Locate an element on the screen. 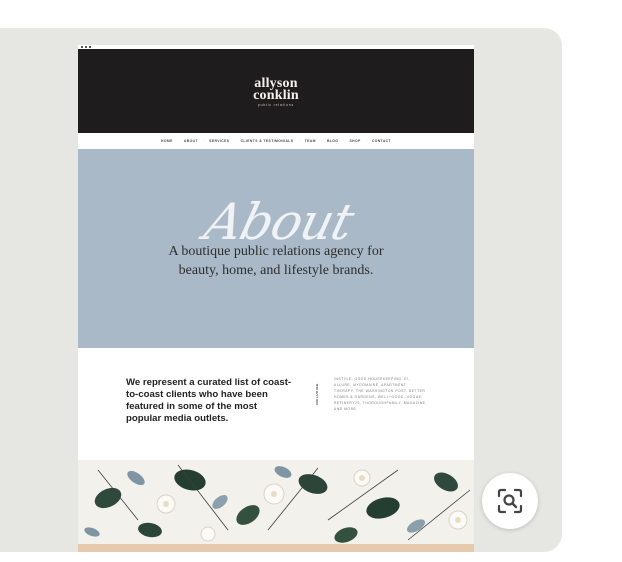 Image resolution: width=622 pixels, height=562 pixels. peach-band is located at coordinates (276, 548).